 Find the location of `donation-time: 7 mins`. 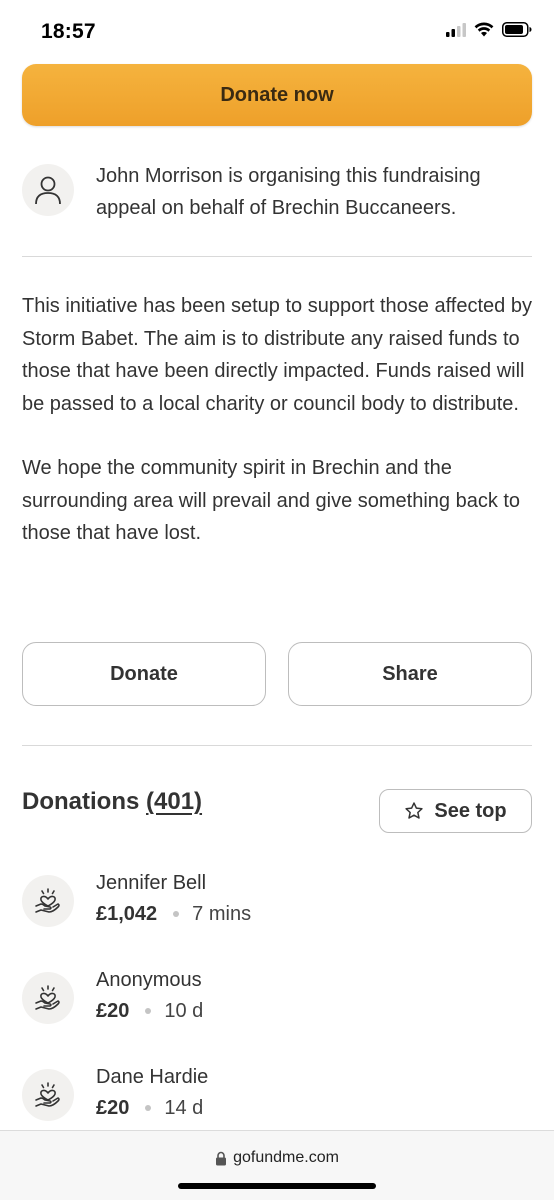

donation-time: 7 mins is located at coordinates (222, 914).